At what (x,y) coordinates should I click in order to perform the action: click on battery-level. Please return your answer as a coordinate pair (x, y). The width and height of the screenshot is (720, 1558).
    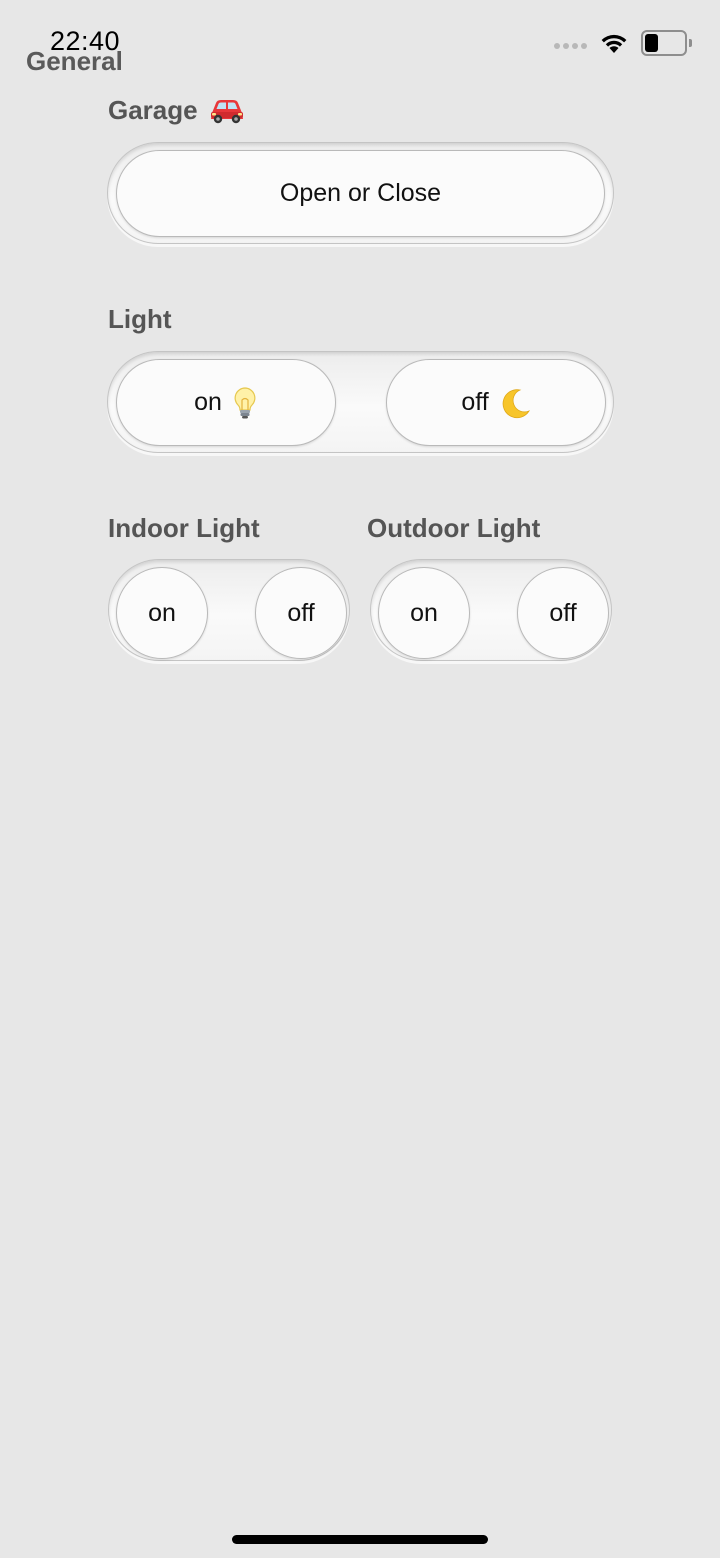
    Looking at the image, I should click on (651, 43).